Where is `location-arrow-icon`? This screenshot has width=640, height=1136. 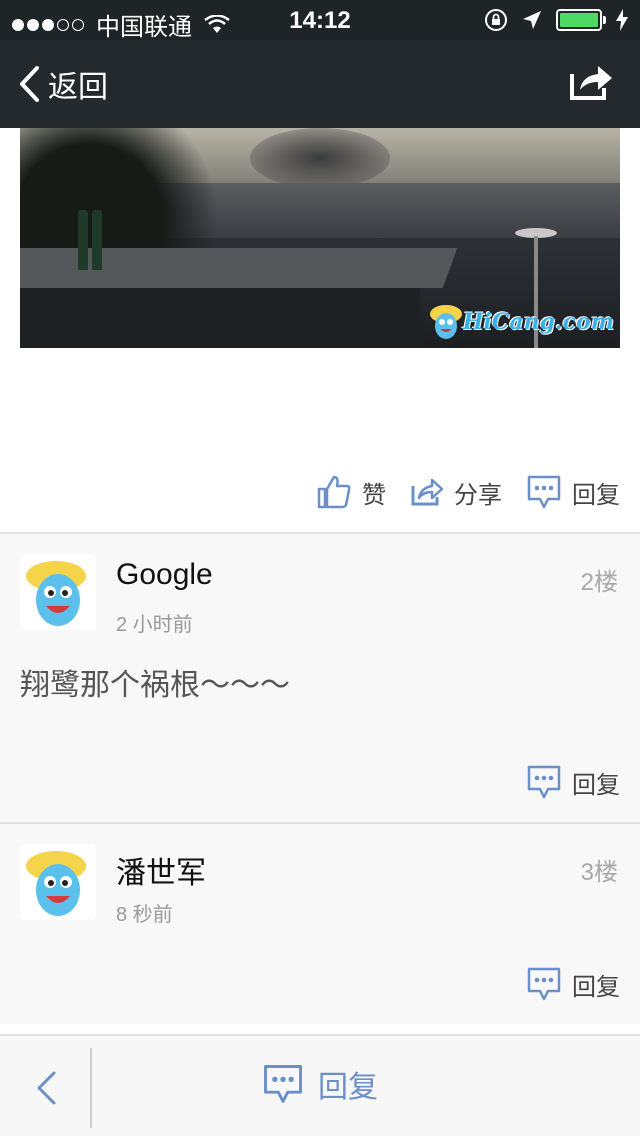
location-arrow-icon is located at coordinates (532, 20).